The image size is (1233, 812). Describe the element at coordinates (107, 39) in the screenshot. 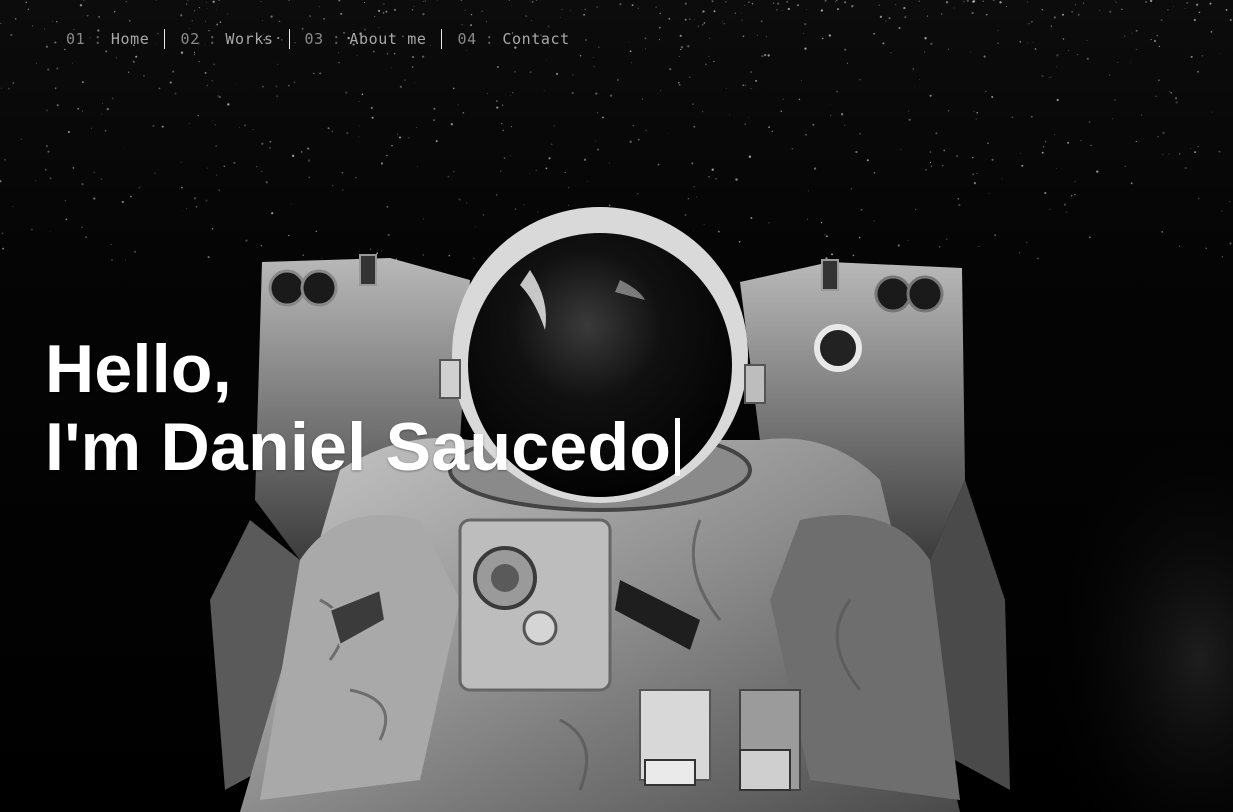

I see `nav-item-home: 01 : Home` at that location.